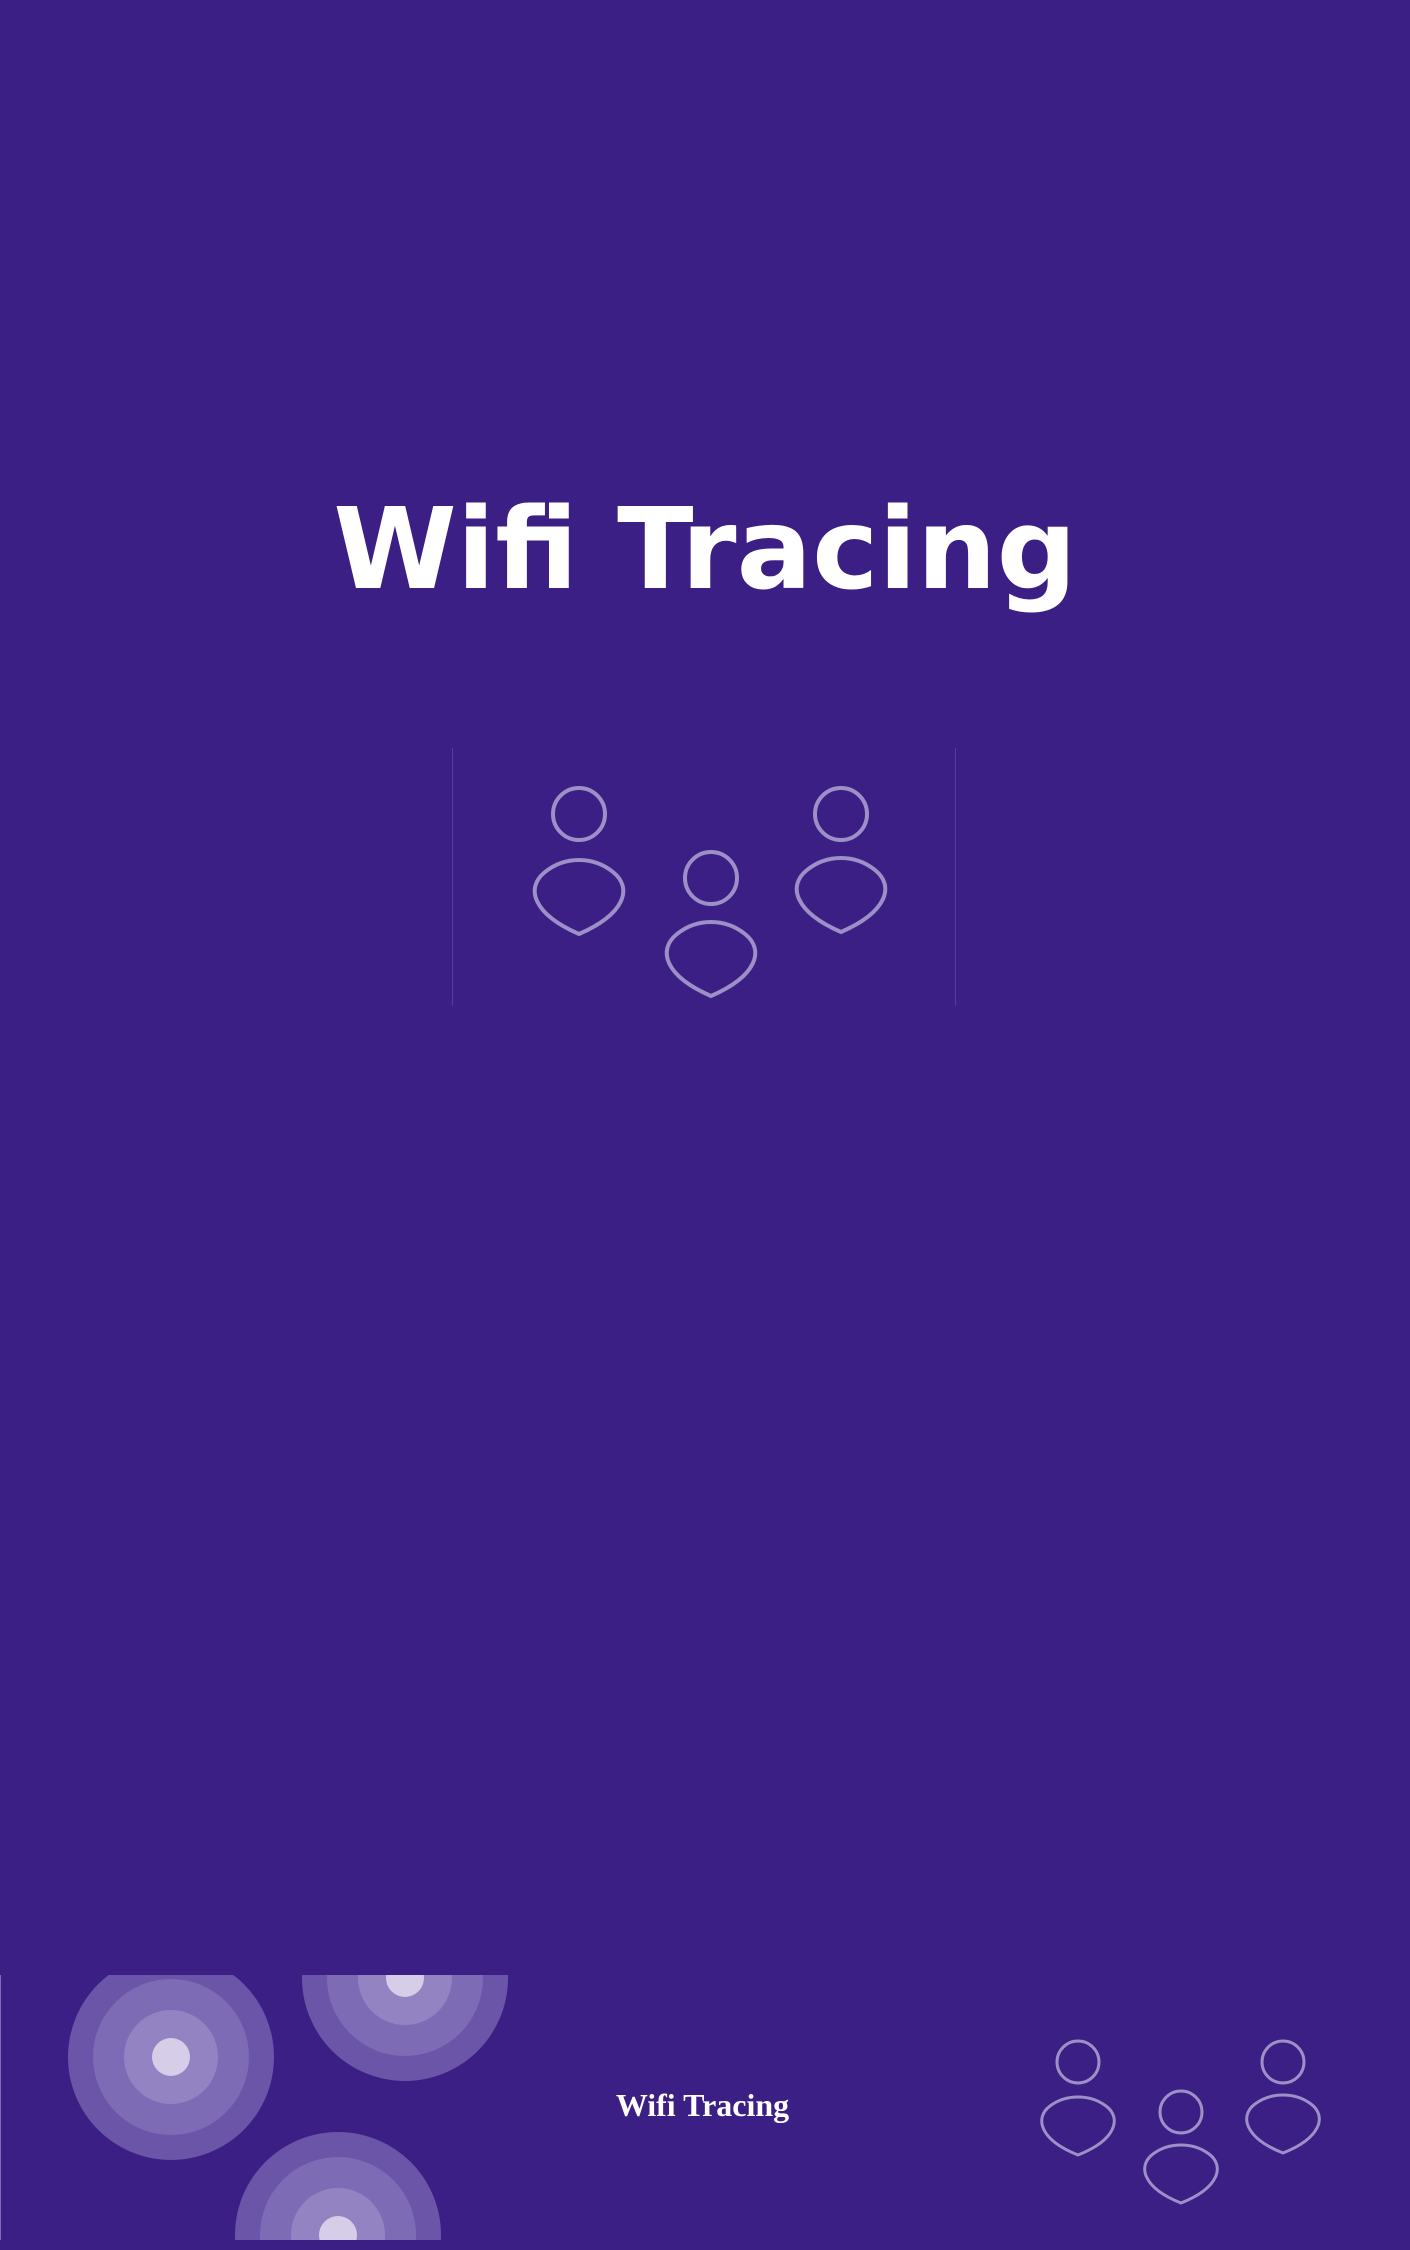 The height and width of the screenshot is (2250, 1410). What do you see at coordinates (705, 550) in the screenshot?
I see `page-title: Wifi Tracing` at bounding box center [705, 550].